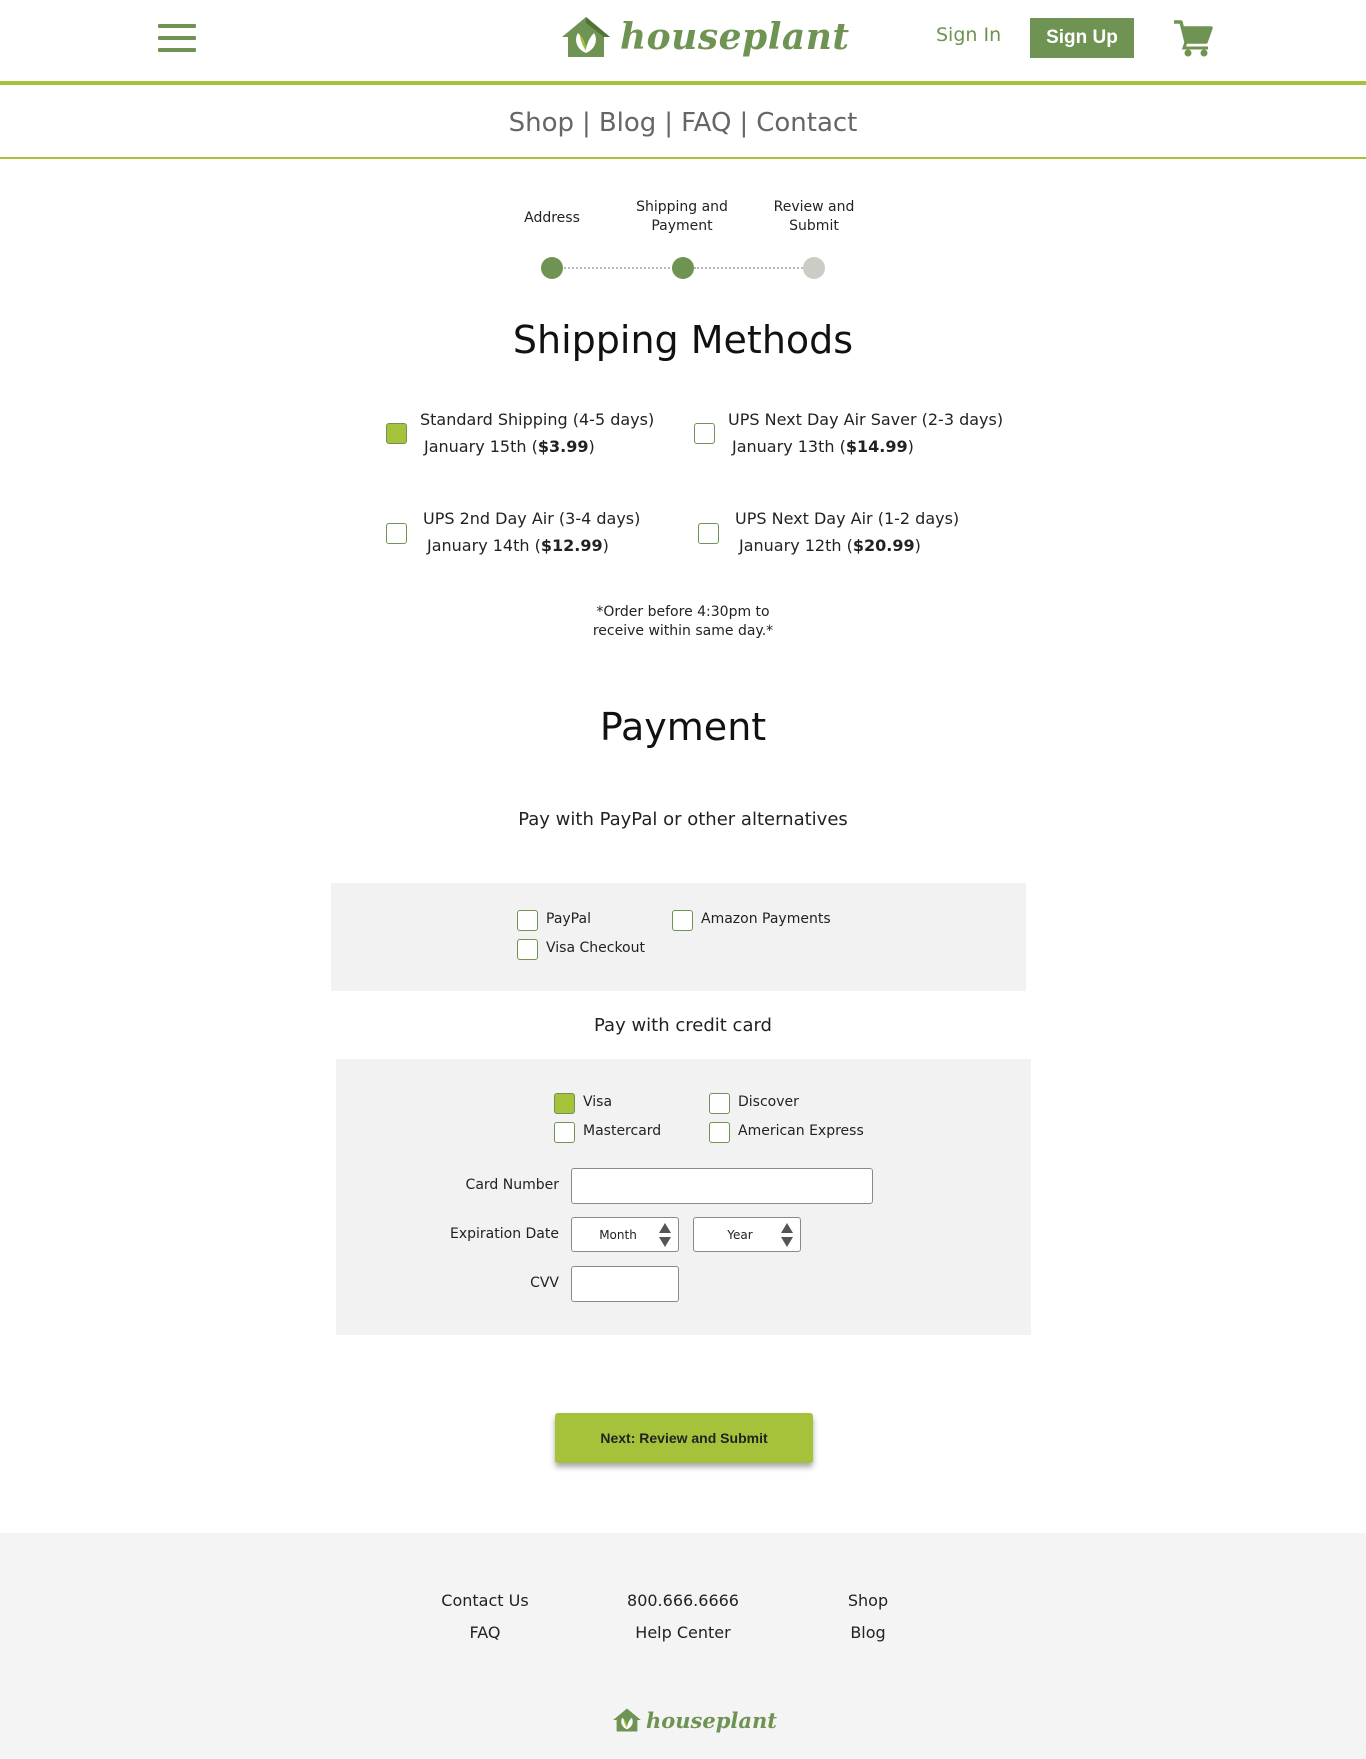  Describe the element at coordinates (485, 1600) in the screenshot. I see `footer-contact-us: Contact Us` at that location.